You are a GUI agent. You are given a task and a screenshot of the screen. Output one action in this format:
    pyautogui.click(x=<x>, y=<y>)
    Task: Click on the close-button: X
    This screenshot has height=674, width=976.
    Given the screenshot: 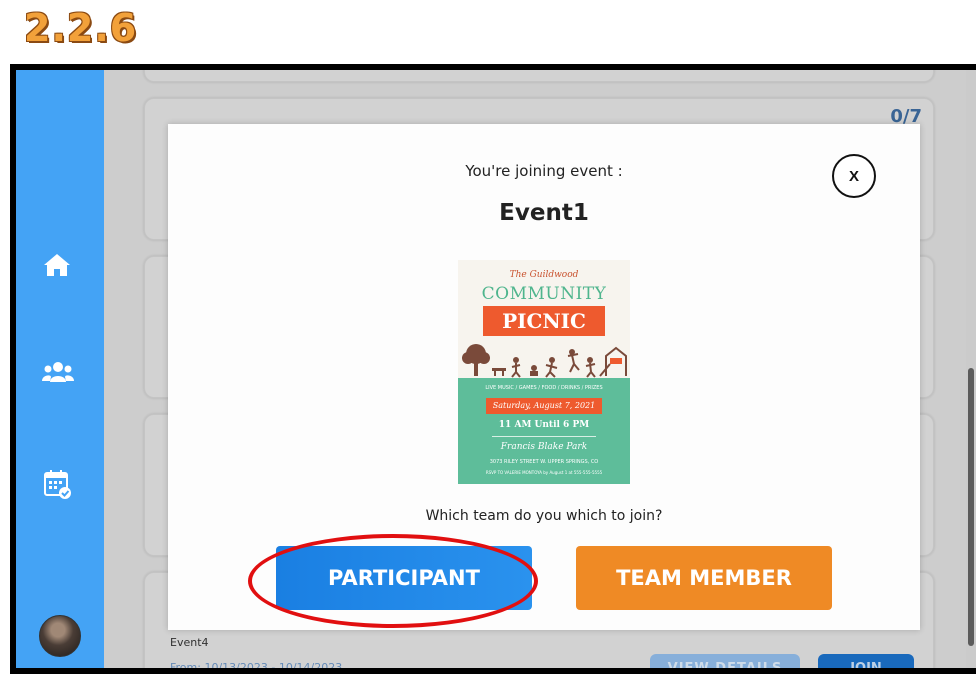 What is the action you would take?
    pyautogui.click(x=854, y=176)
    